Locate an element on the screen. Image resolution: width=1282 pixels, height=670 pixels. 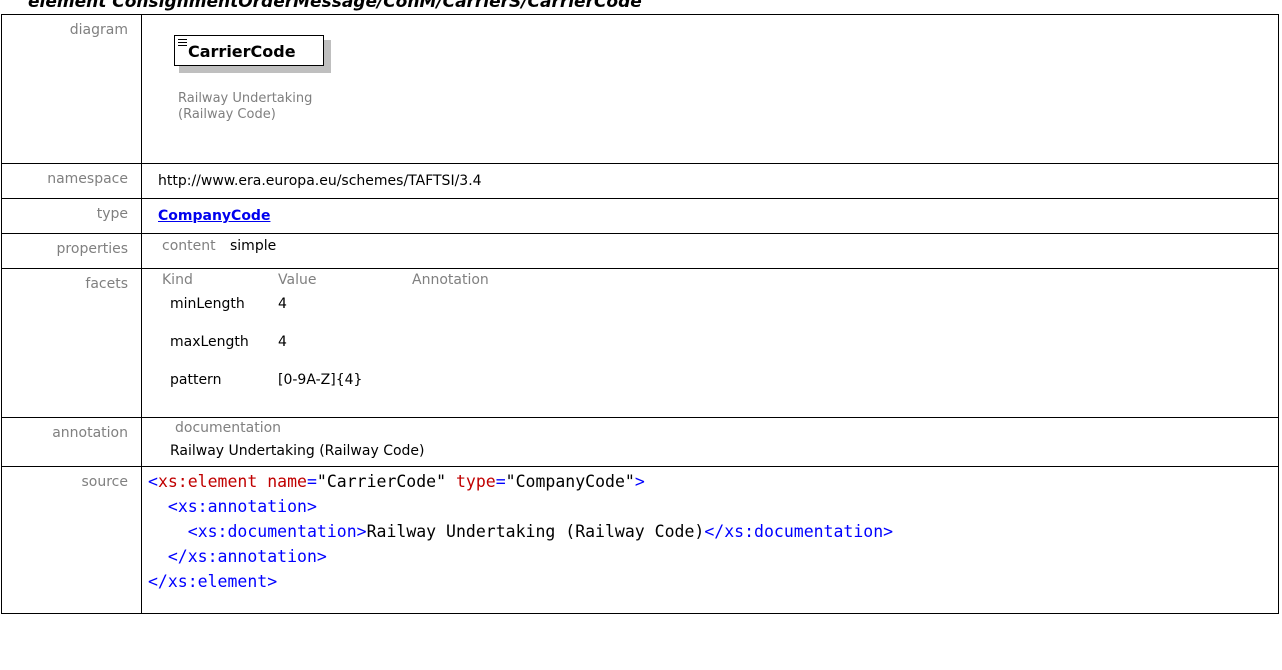
xml-attr-type: type is located at coordinates (475, 481).